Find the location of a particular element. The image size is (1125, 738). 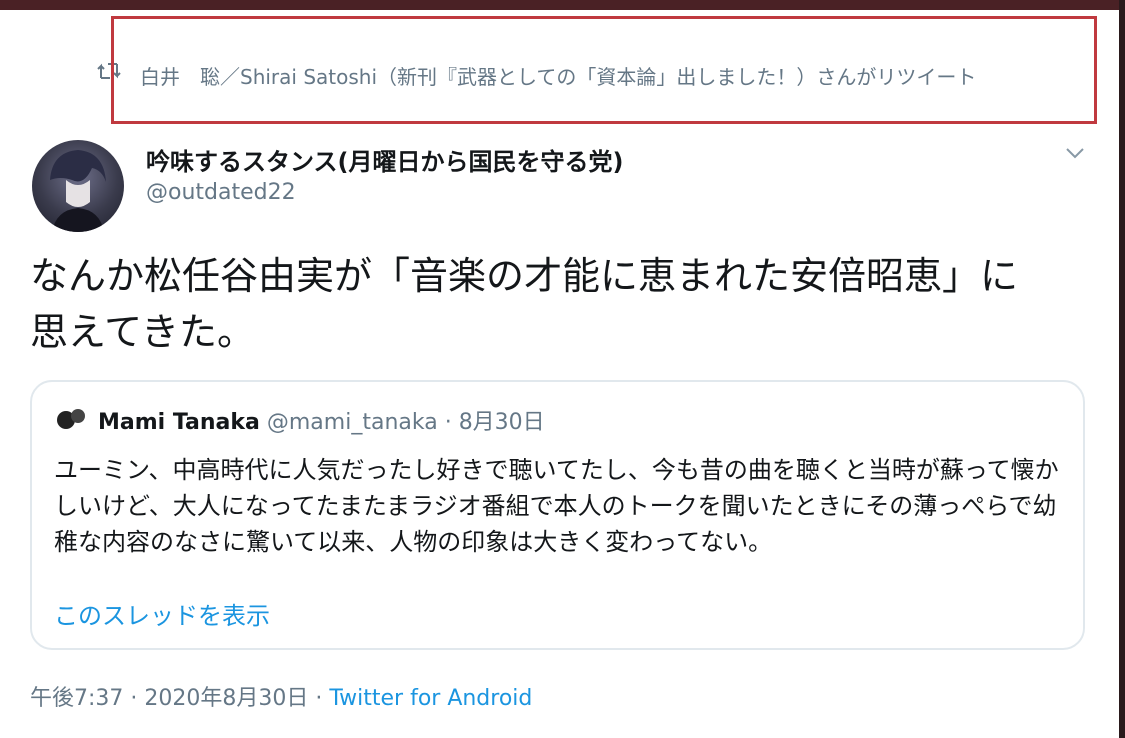

display-name: 吟味するスタンス(月曜日から国民を守る党) is located at coordinates (384, 159).